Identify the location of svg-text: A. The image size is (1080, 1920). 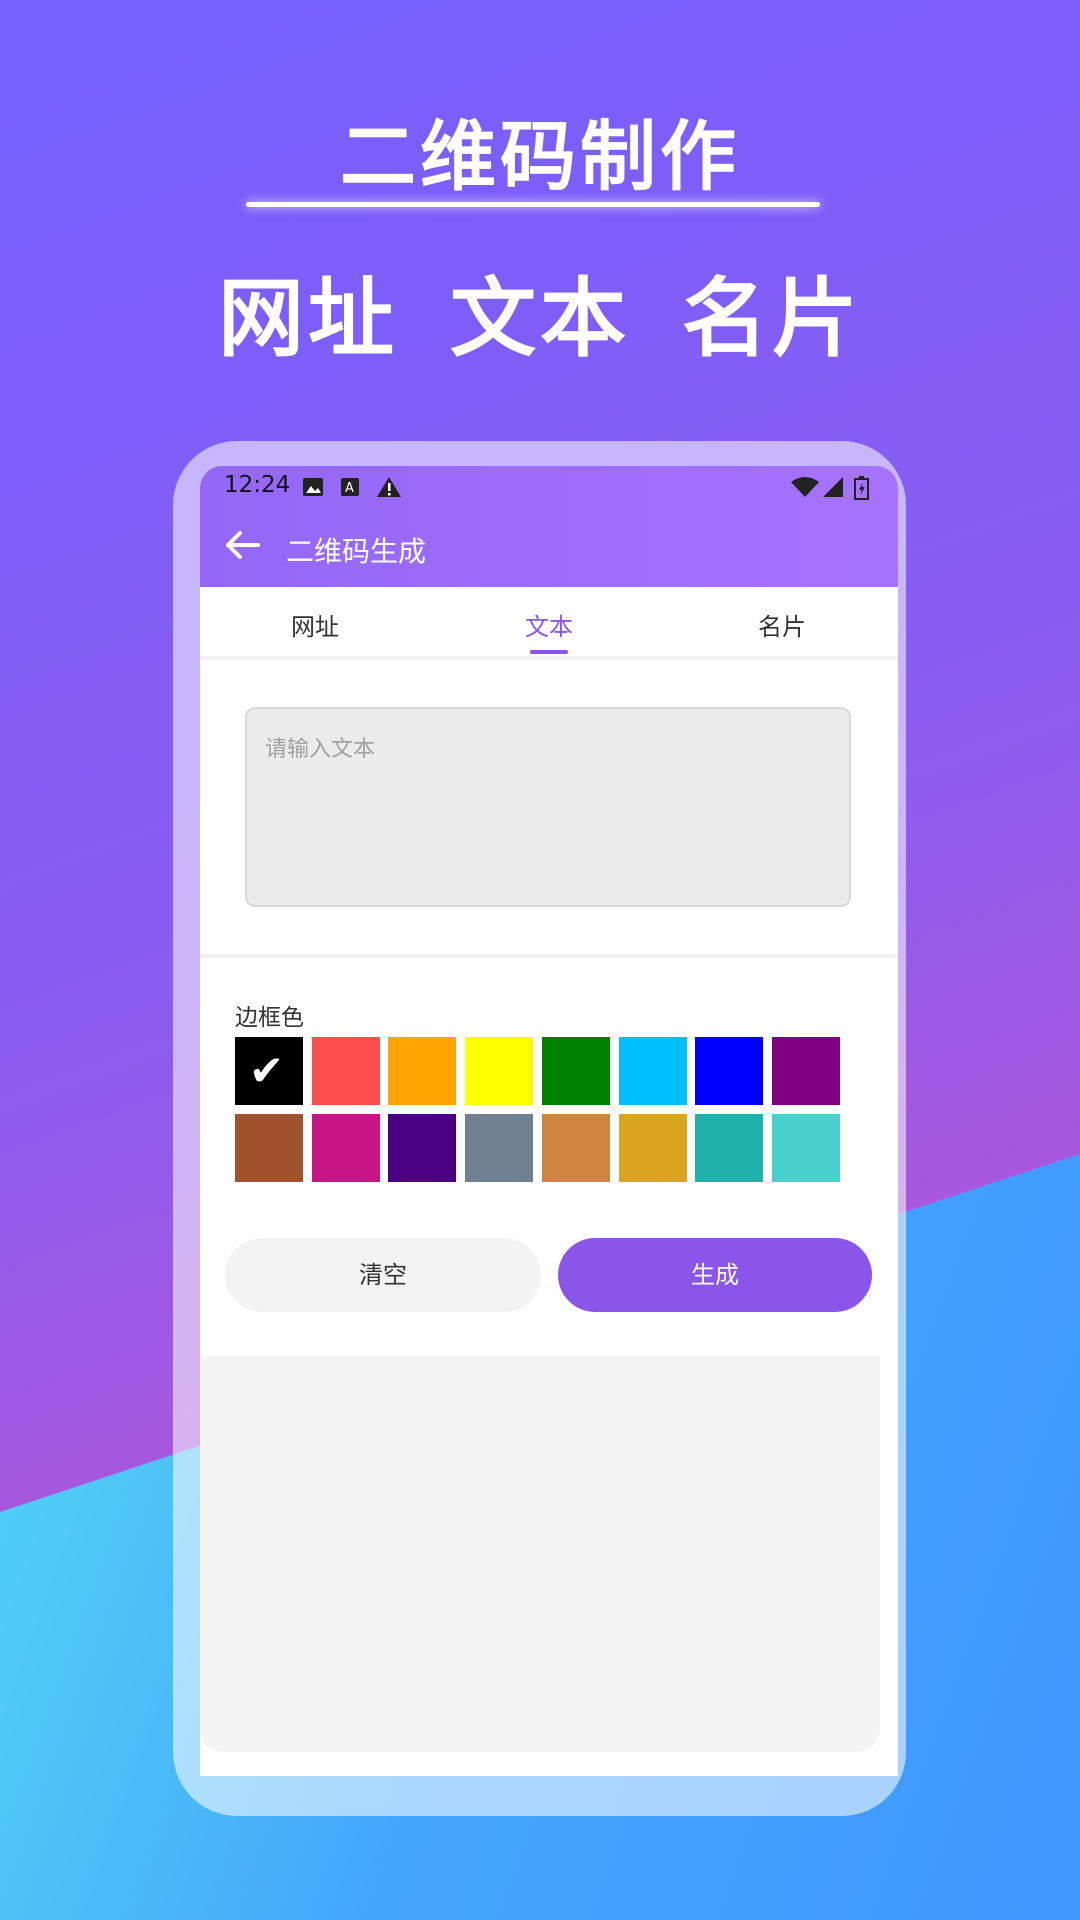
(349, 488).